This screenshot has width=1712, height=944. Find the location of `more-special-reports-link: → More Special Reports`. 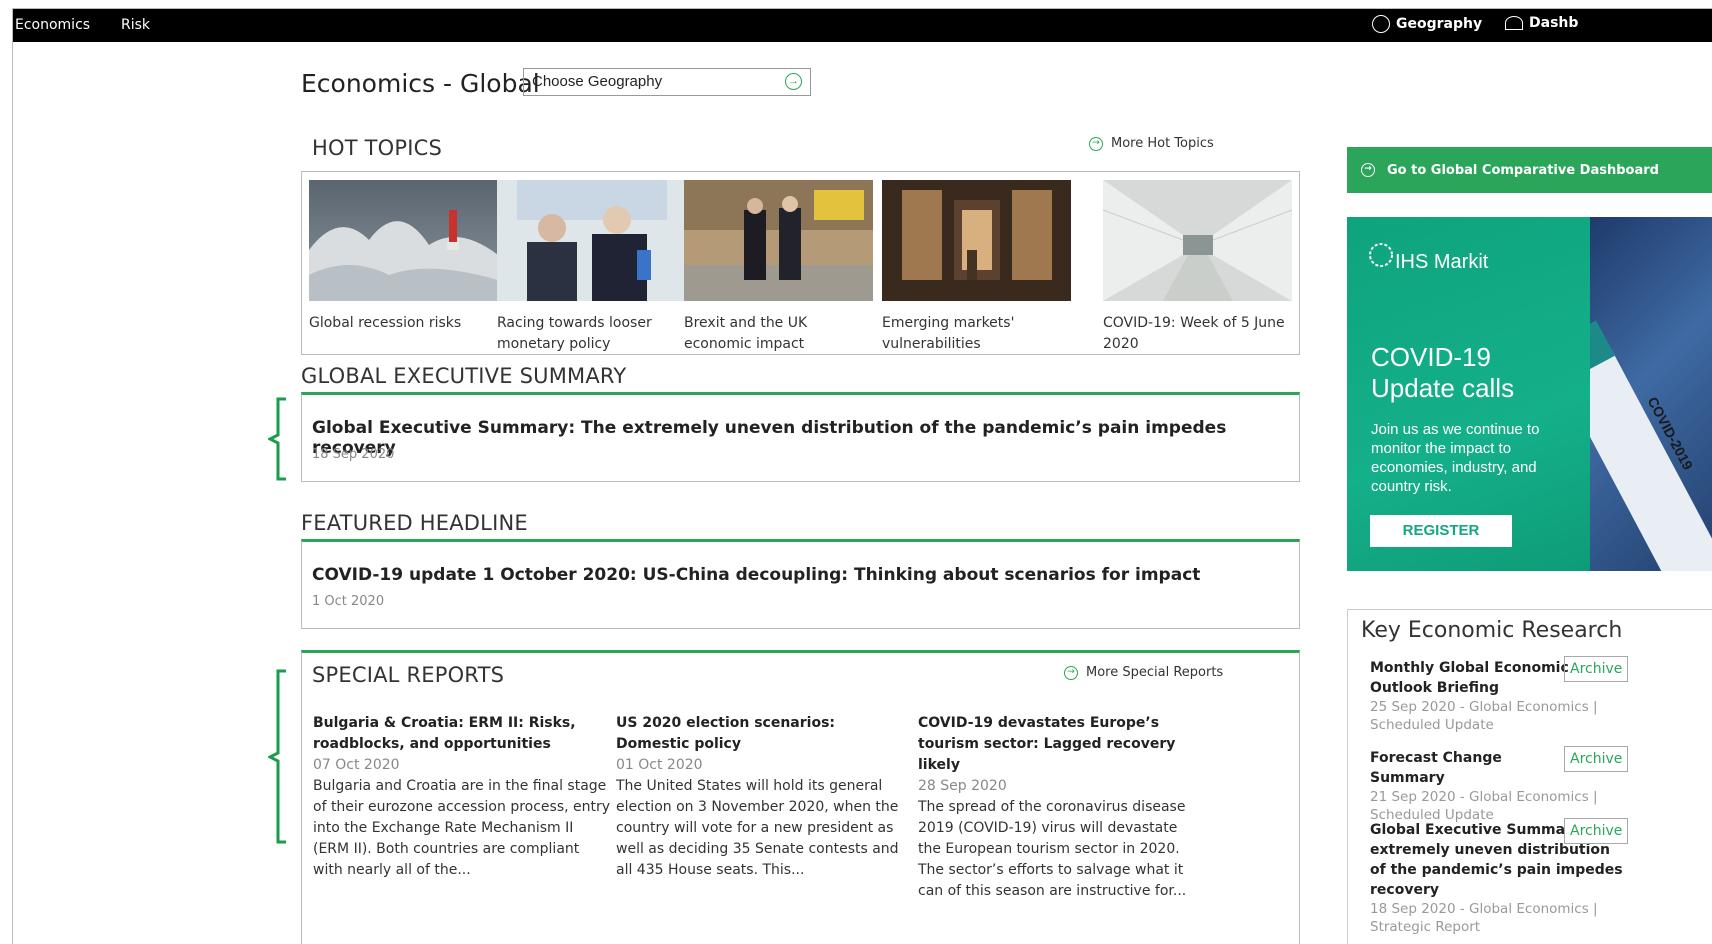

more-special-reports-link: → More Special Reports is located at coordinates (1143, 672).